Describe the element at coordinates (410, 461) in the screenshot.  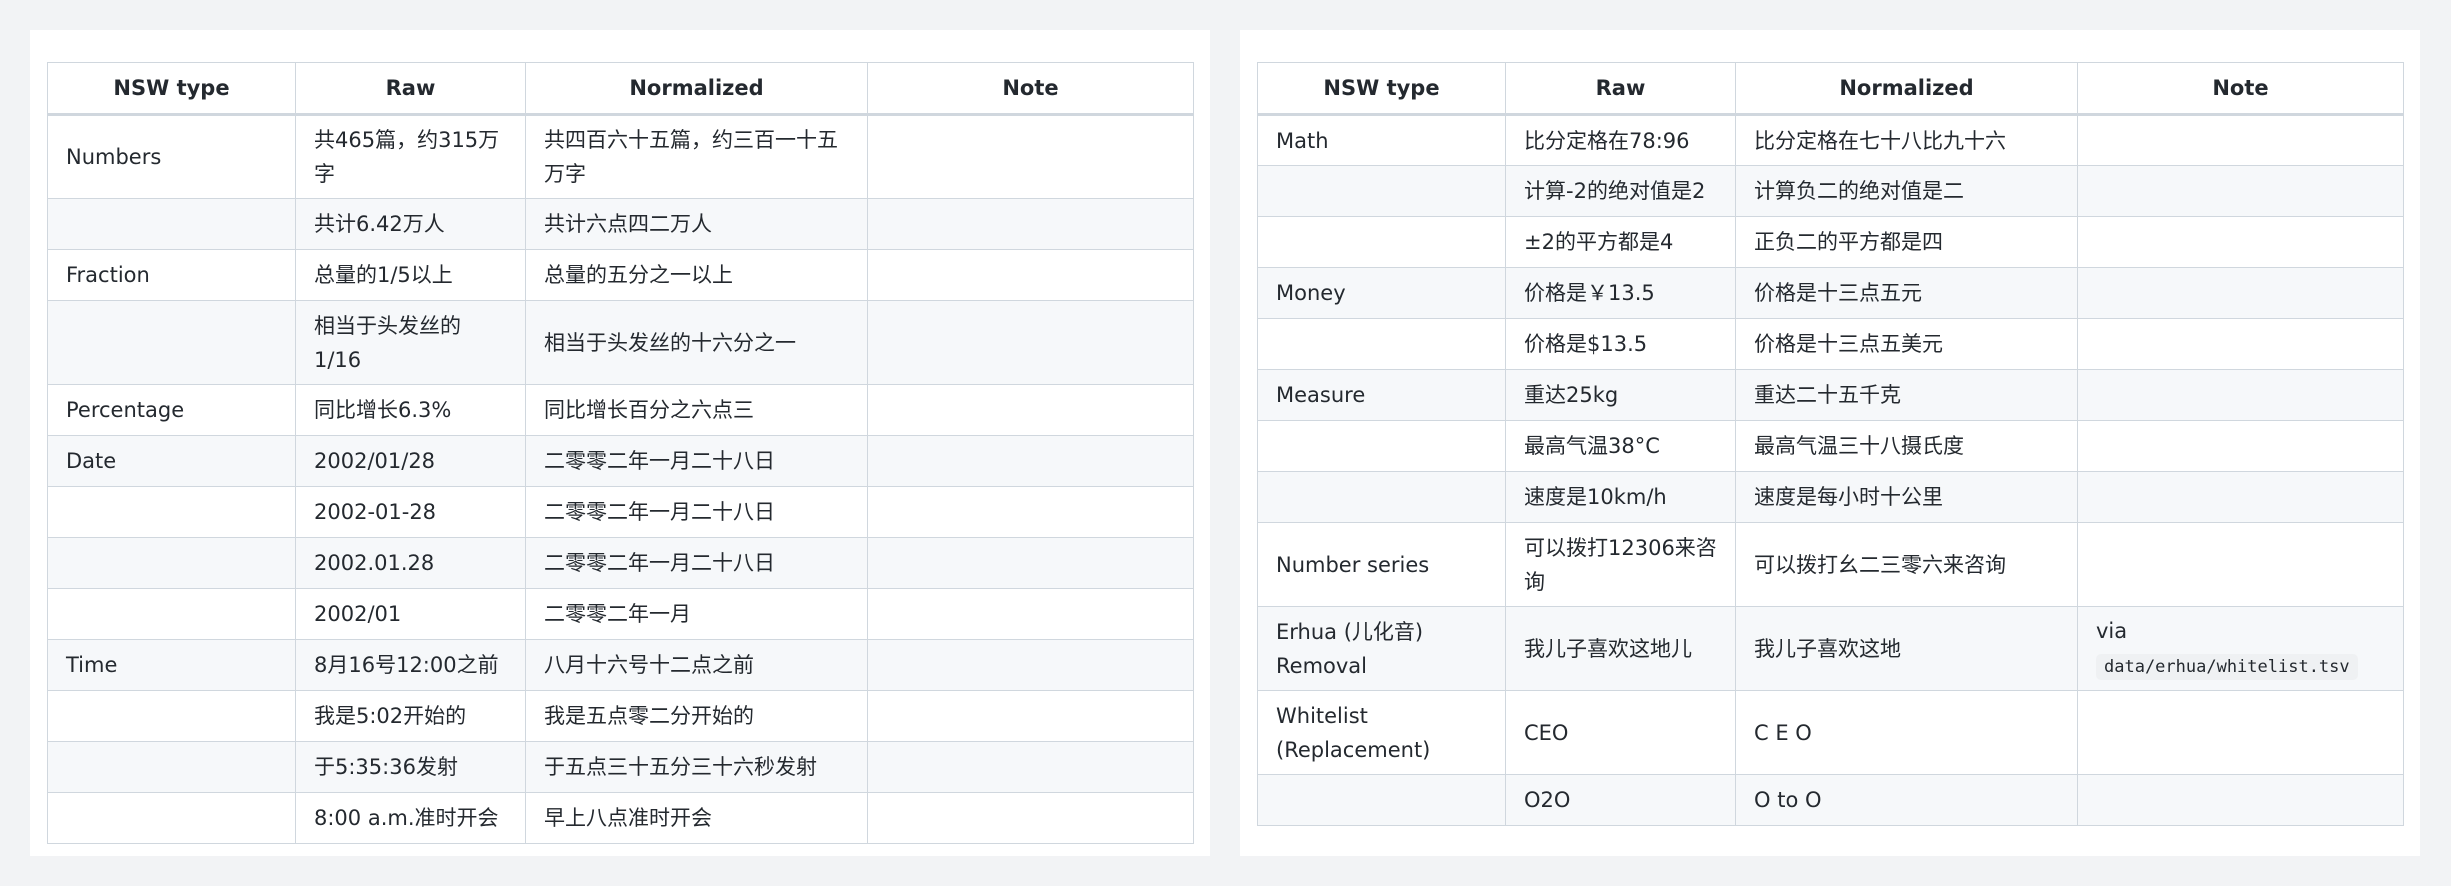
I see `cell-raw: 2002/01/28` at that location.